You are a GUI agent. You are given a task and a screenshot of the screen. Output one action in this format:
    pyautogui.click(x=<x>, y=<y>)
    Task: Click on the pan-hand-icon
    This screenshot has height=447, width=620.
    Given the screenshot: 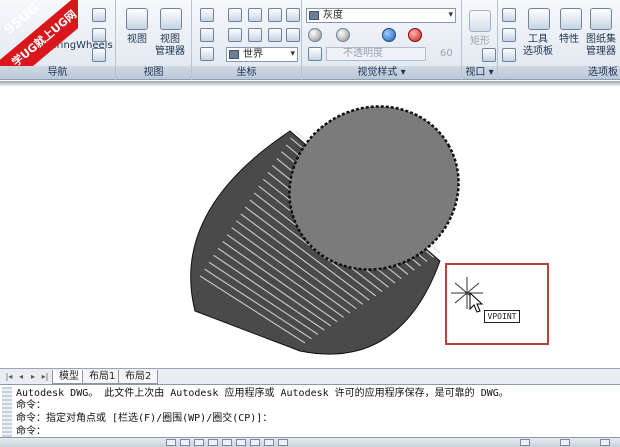 What is the action you would take?
    pyautogui.click(x=99, y=15)
    